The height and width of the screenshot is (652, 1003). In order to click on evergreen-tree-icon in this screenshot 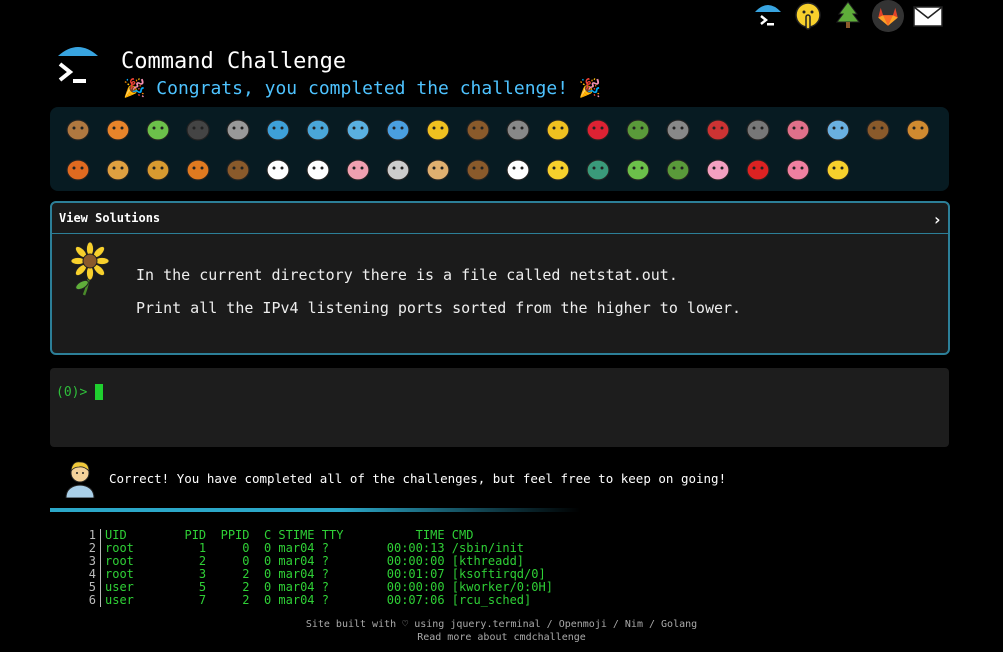, I will do `click(848, 16)`.